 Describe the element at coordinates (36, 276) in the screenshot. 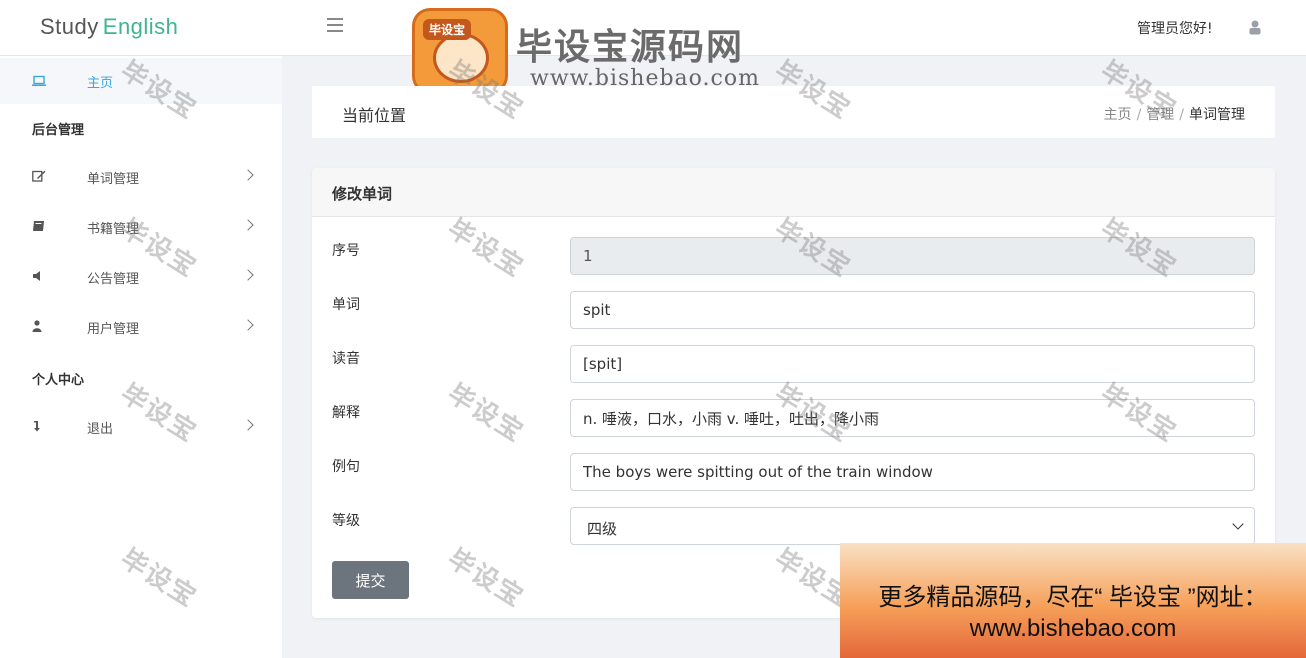

I see `megaphone-icon` at that location.